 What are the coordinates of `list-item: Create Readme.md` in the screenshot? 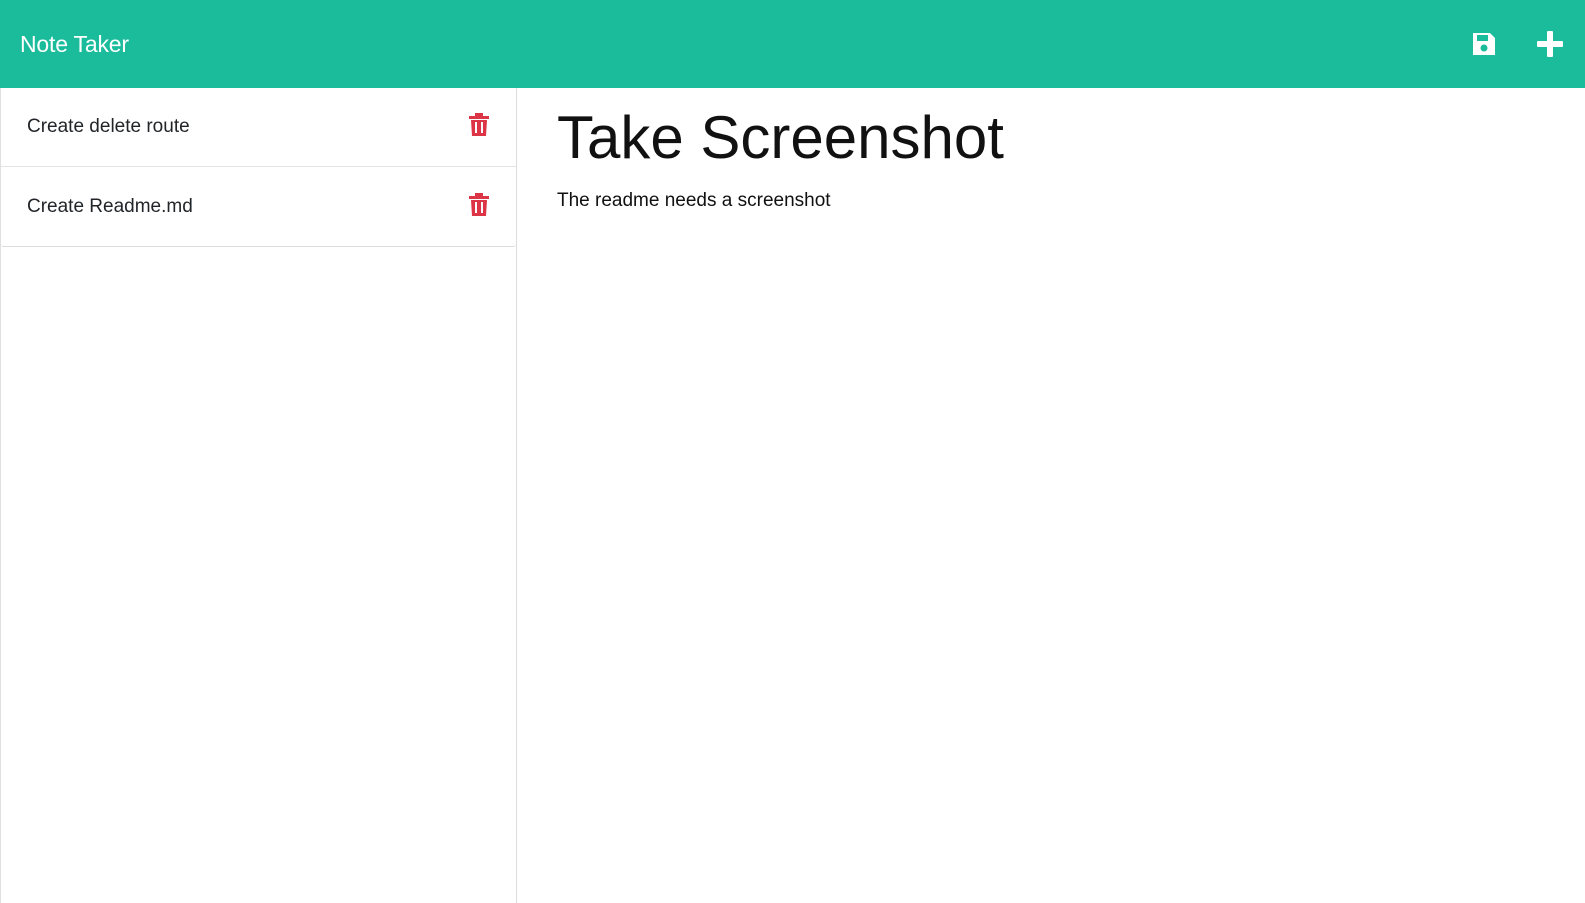 It's located at (258, 206).